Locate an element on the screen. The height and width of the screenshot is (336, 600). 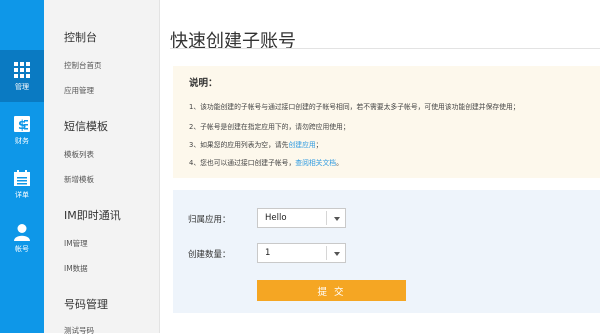
sidebar-link-test-numbers: 测试号码 is located at coordinates (79, 330).